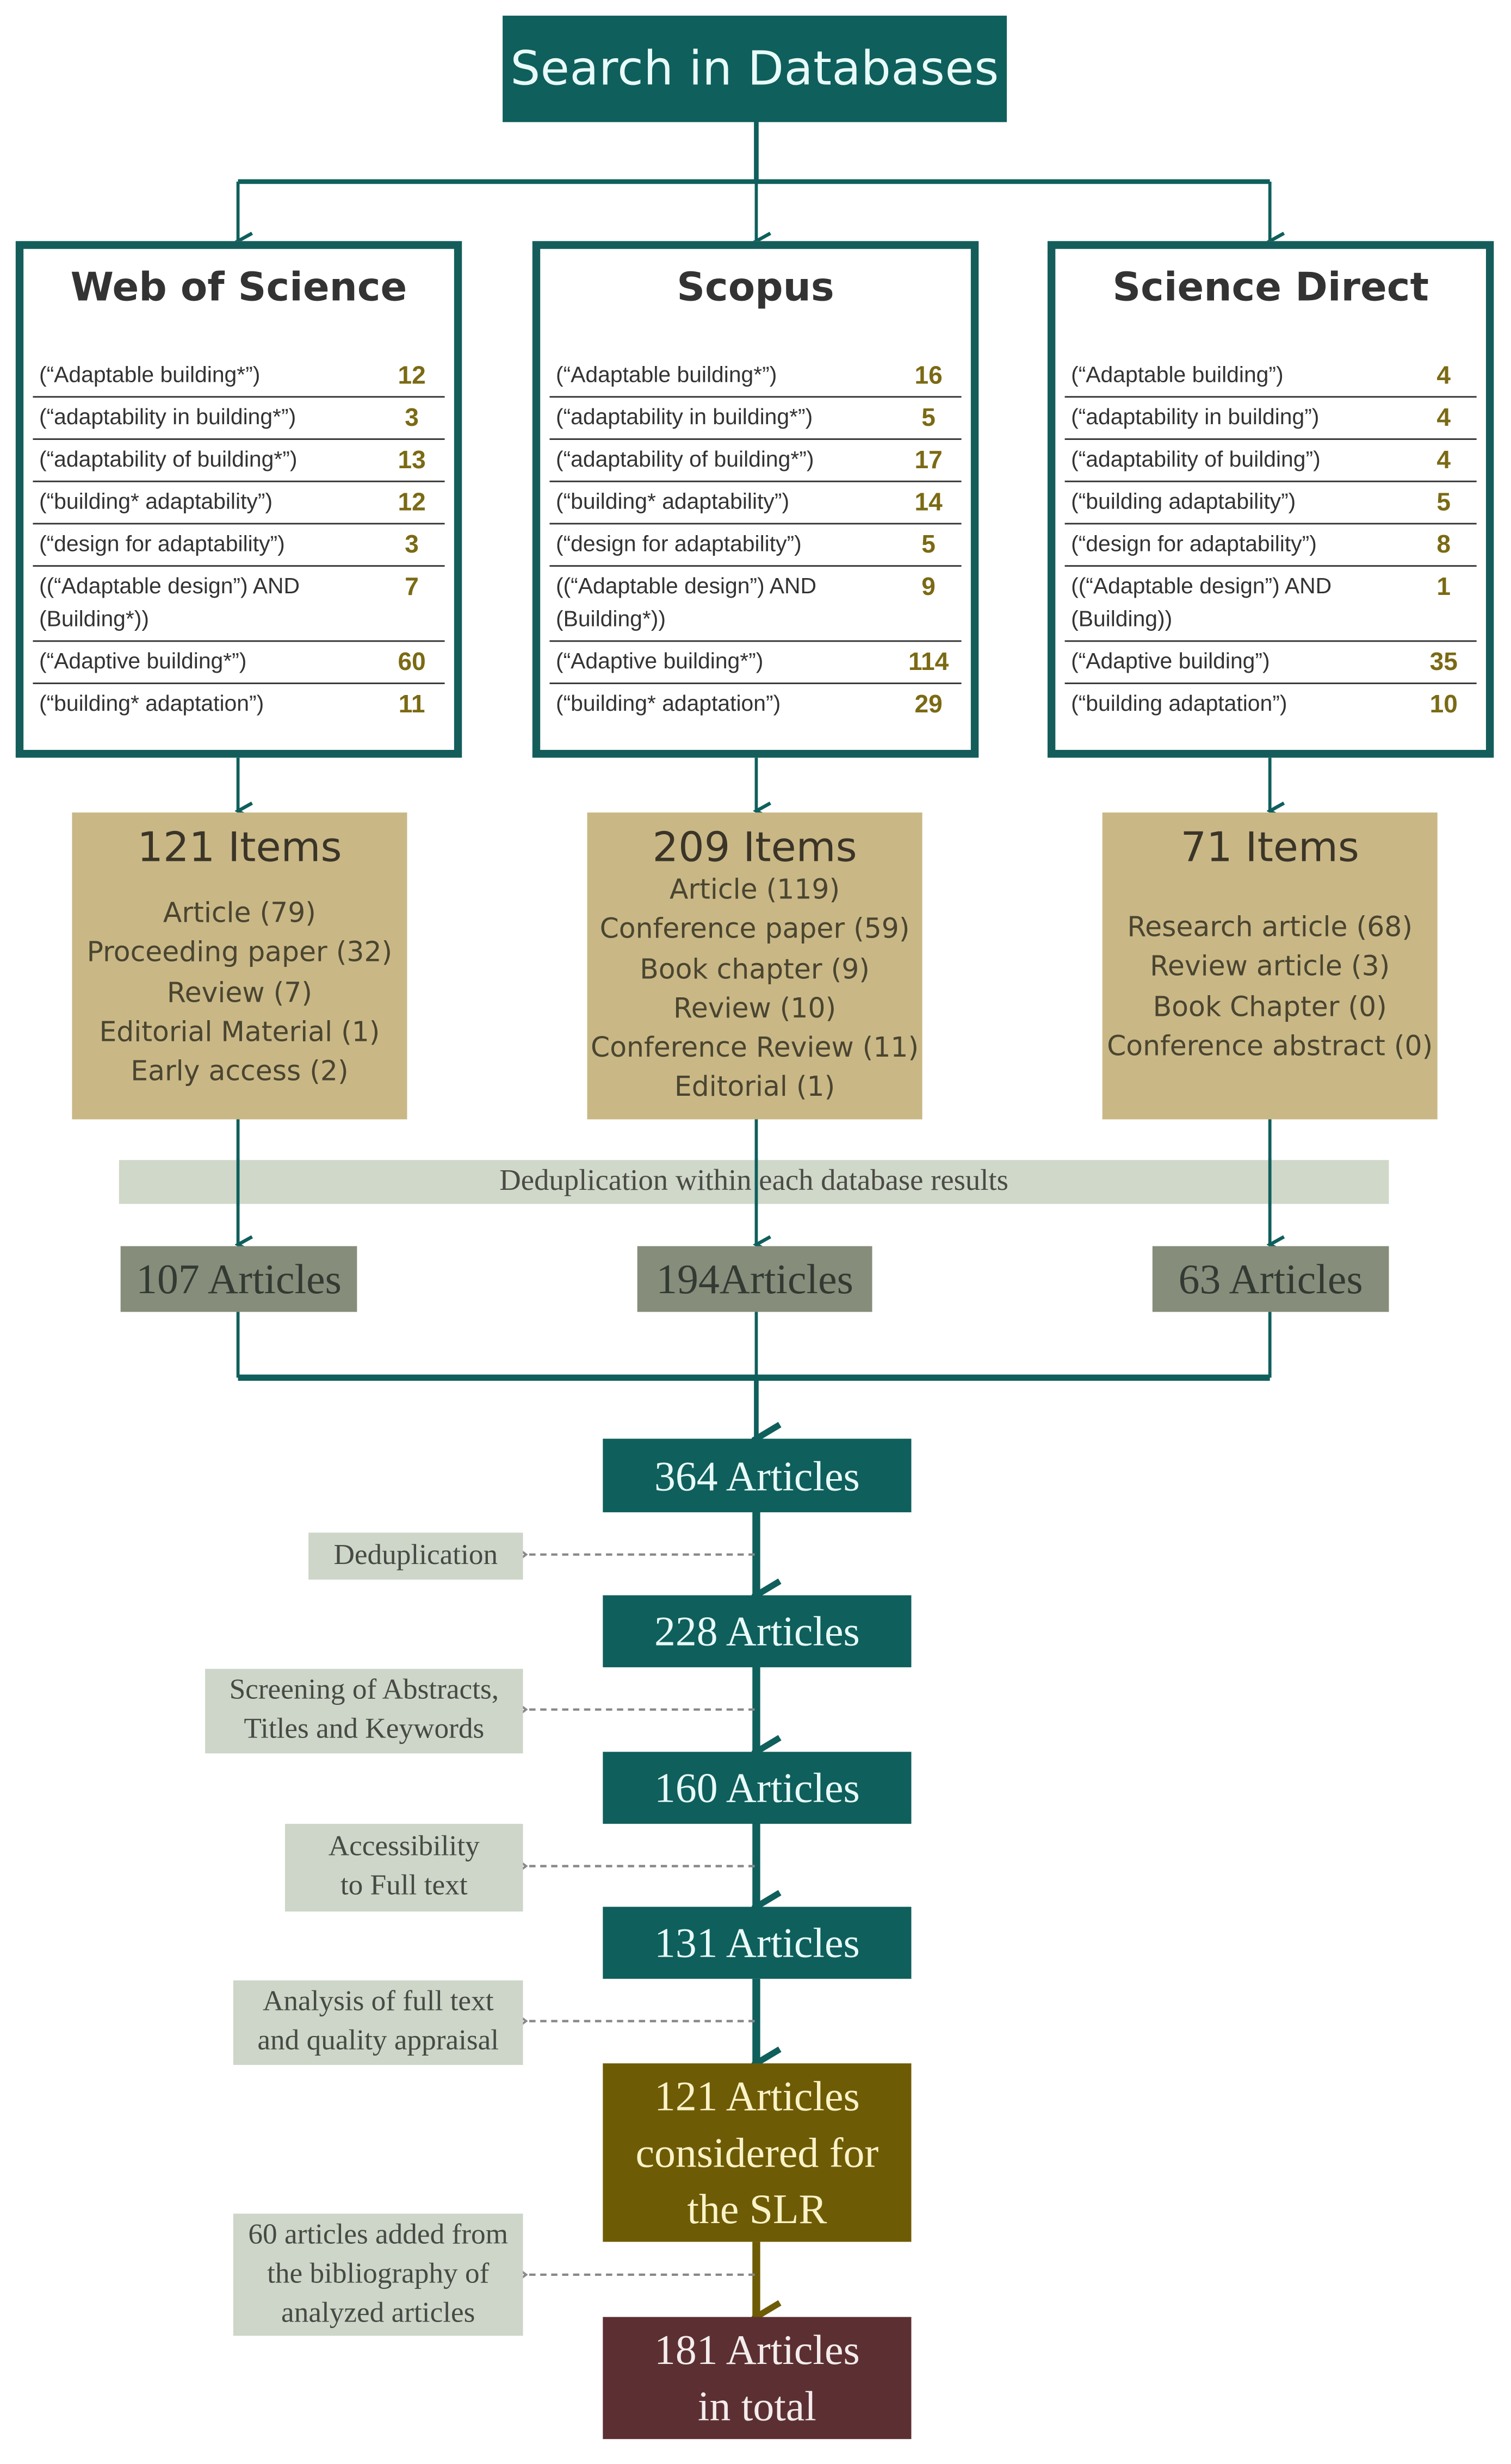 Image resolution: width=1511 pixels, height=2464 pixels. What do you see at coordinates (240, 1073) in the screenshot?
I see `item-type: Early access (2)` at bounding box center [240, 1073].